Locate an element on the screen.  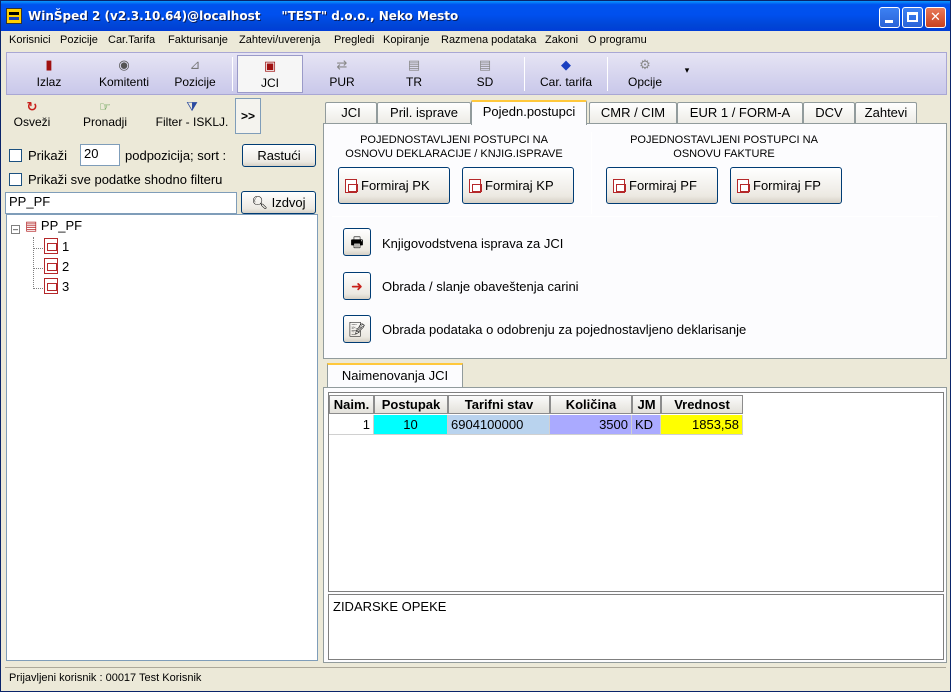
podpozicija-count-input: 20 is located at coordinates (100, 155).